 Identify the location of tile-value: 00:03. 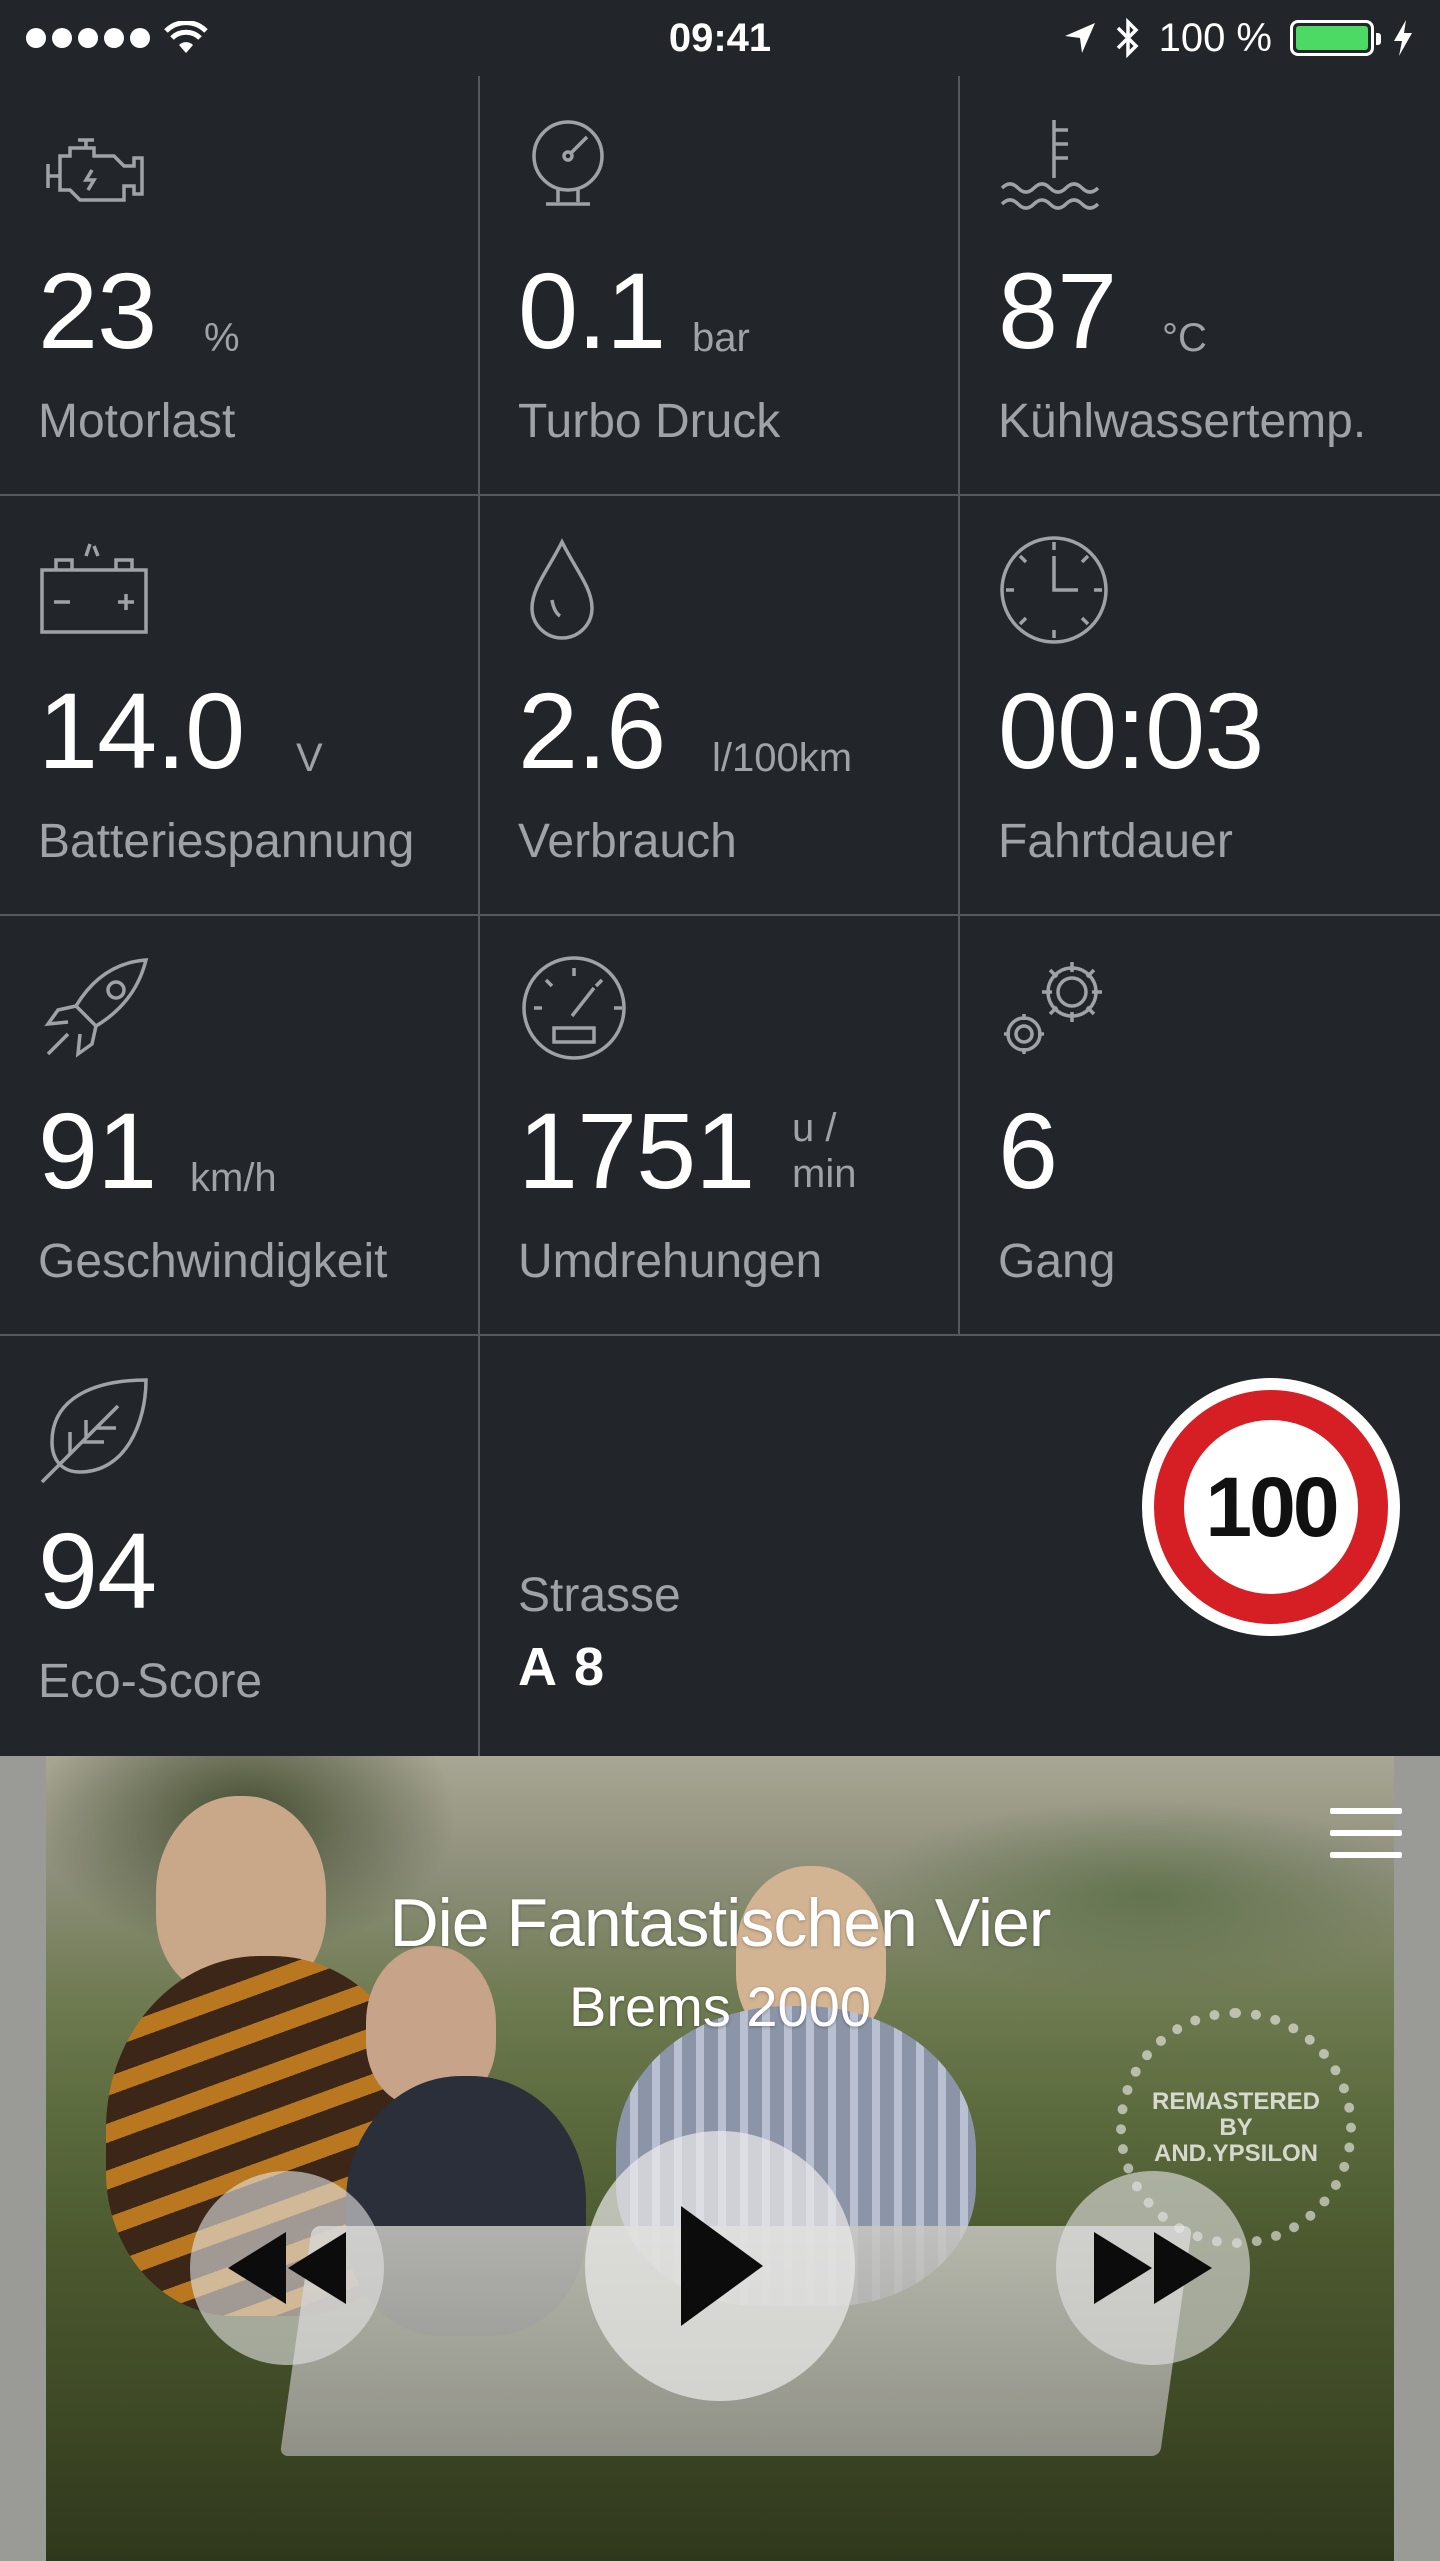
(1131, 730).